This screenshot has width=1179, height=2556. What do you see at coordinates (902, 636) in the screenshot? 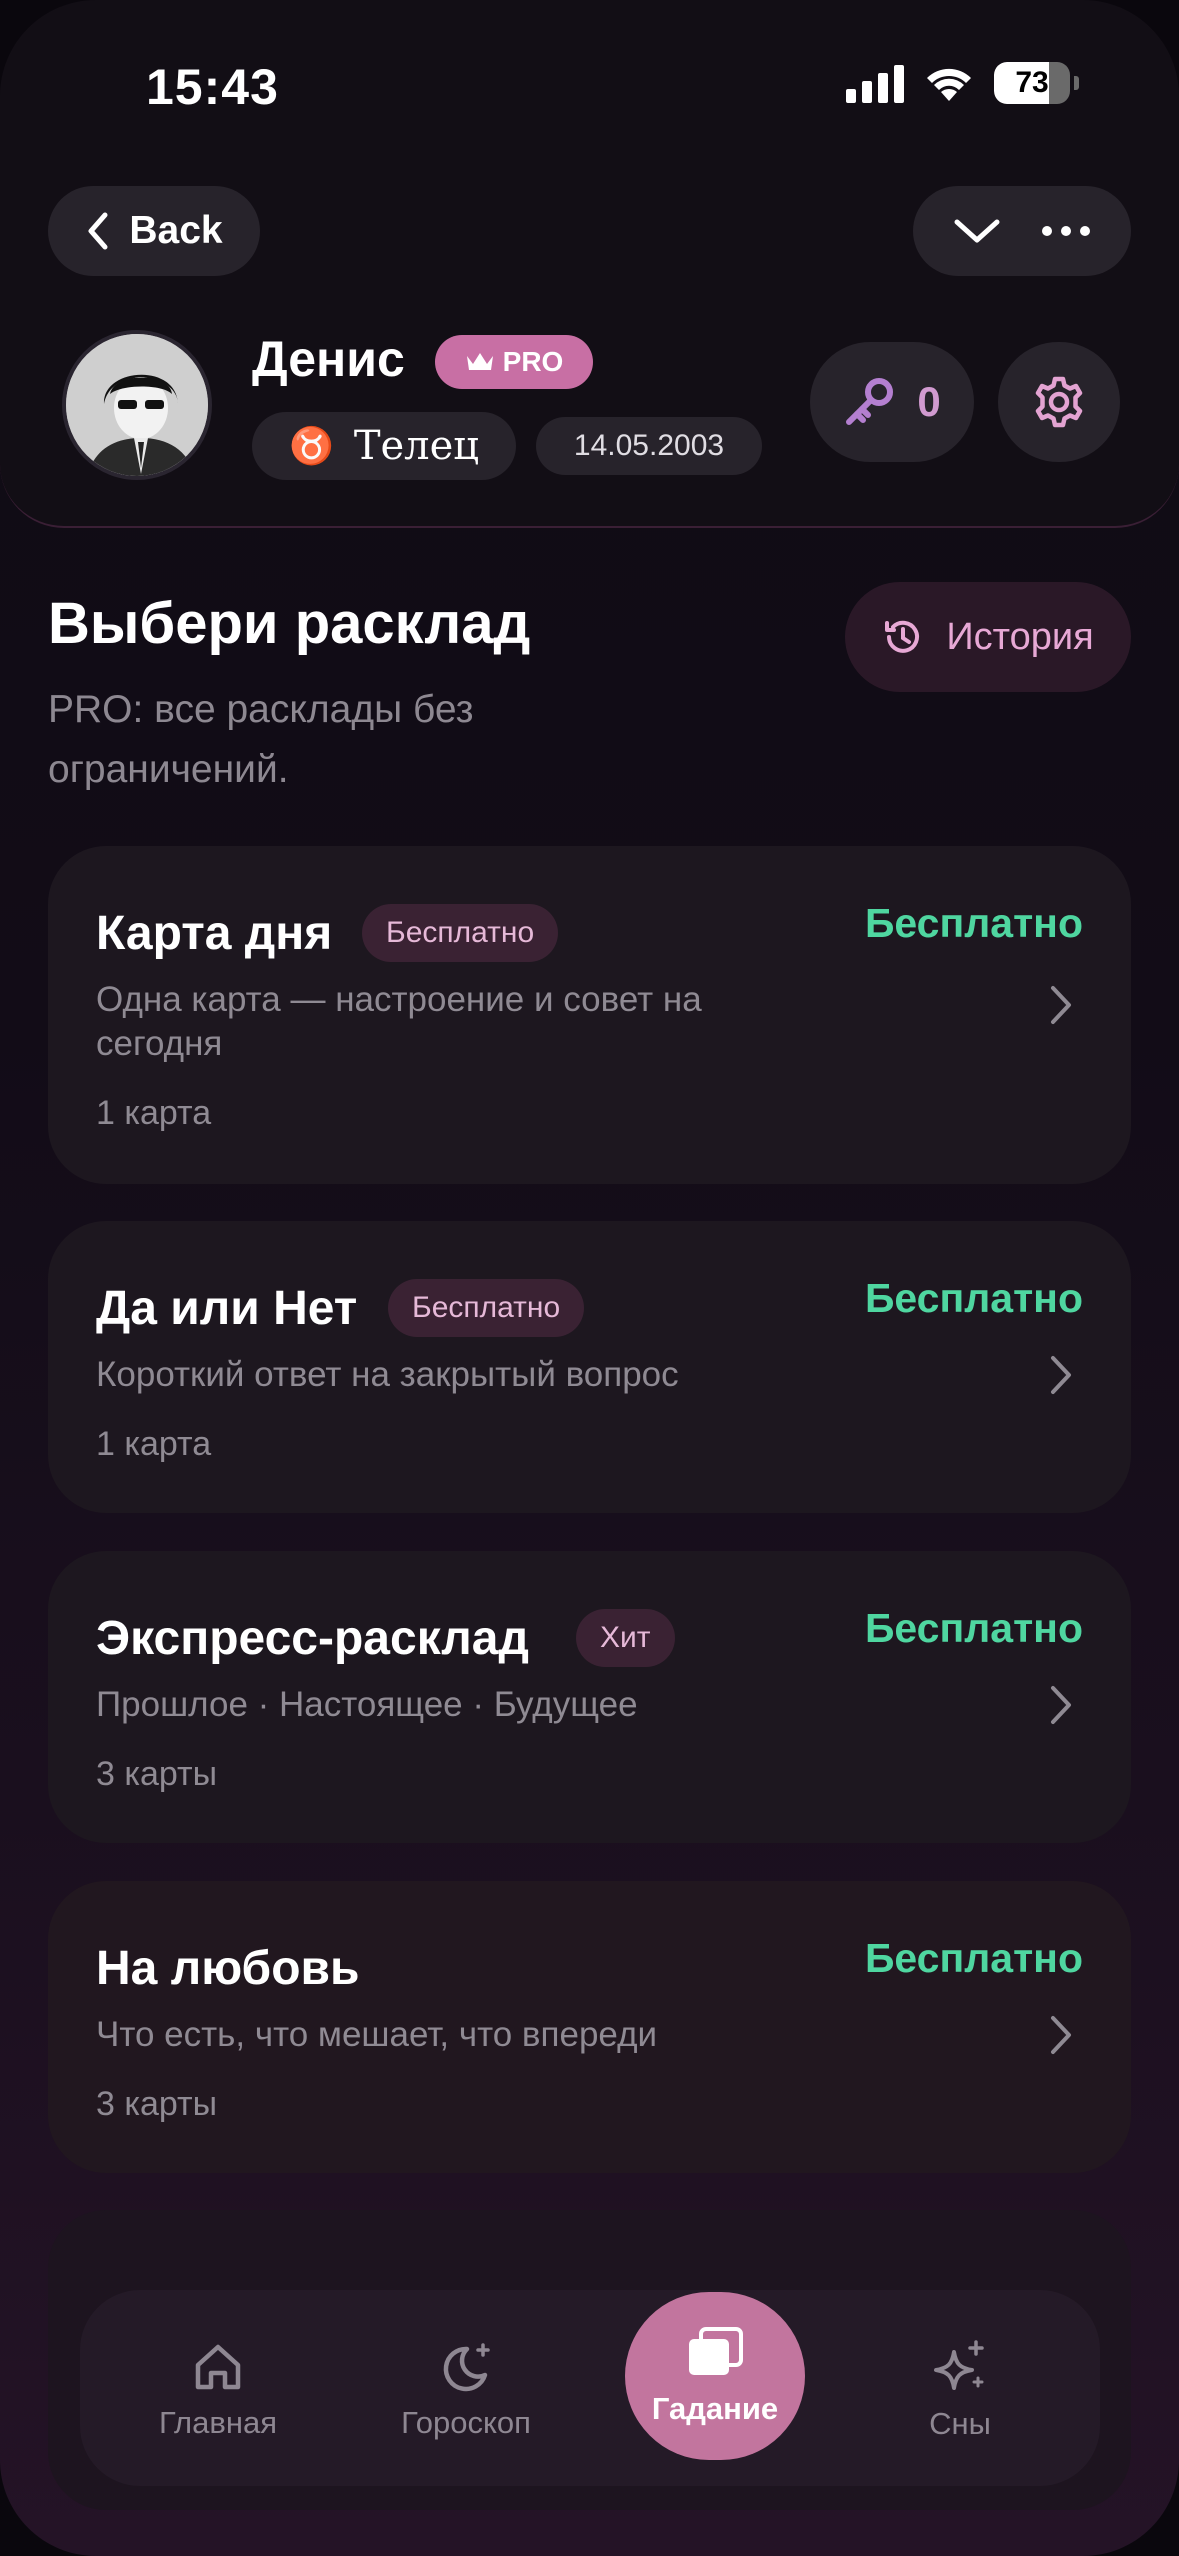
I see `history-icon` at bounding box center [902, 636].